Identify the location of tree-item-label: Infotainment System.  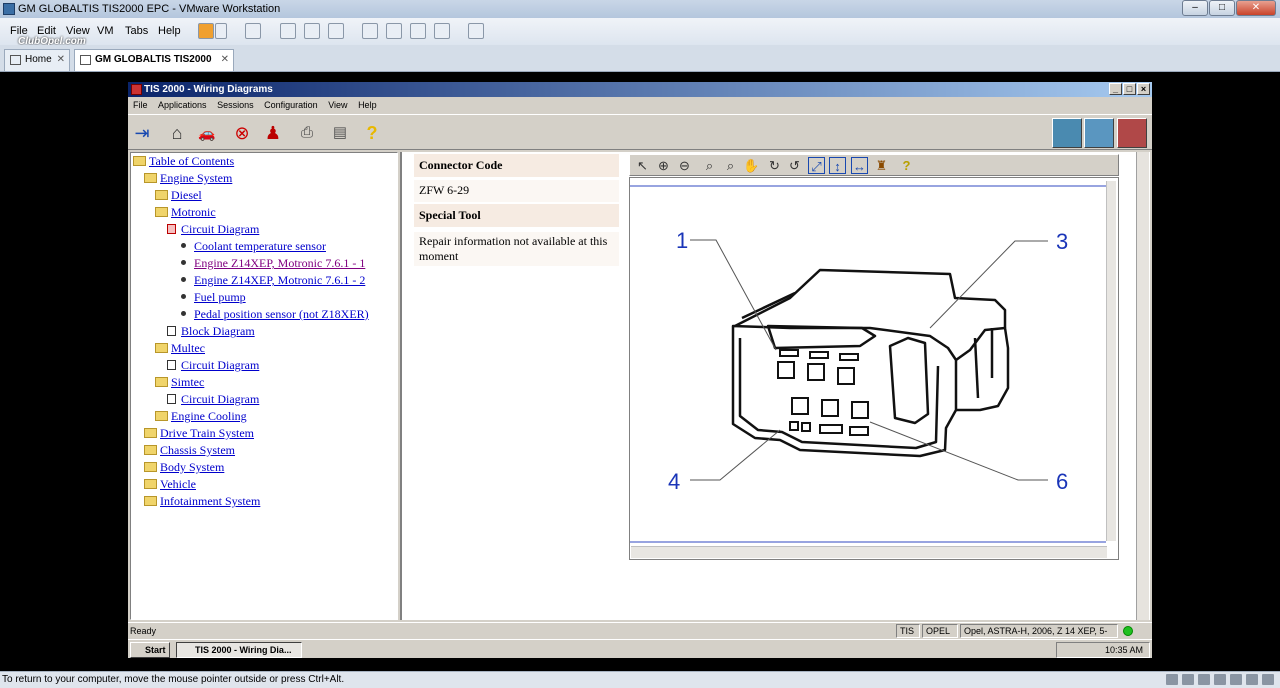
(210, 501).